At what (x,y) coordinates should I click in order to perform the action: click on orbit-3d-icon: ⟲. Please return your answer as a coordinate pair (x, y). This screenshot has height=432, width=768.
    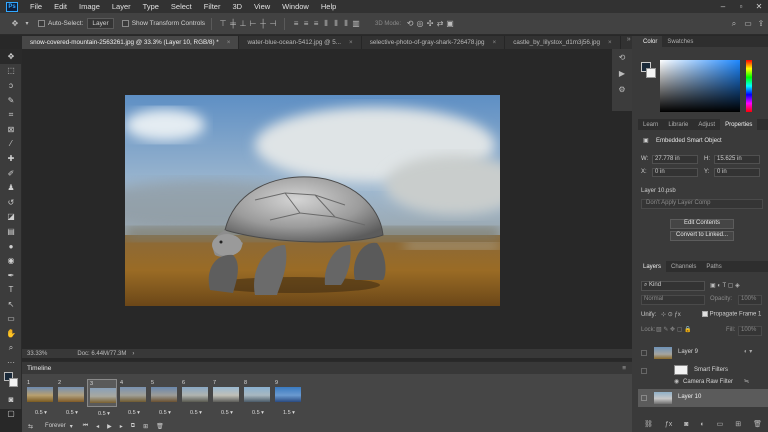
    Looking at the image, I should click on (410, 24).